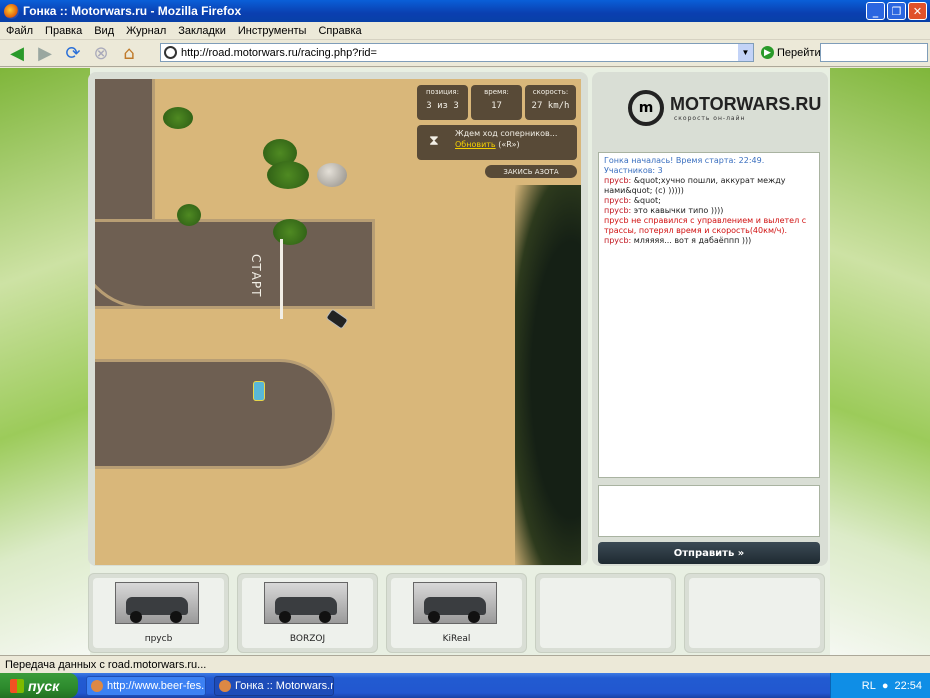 This screenshot has height=698, width=930. I want to click on clock: 22:54, so click(908, 685).